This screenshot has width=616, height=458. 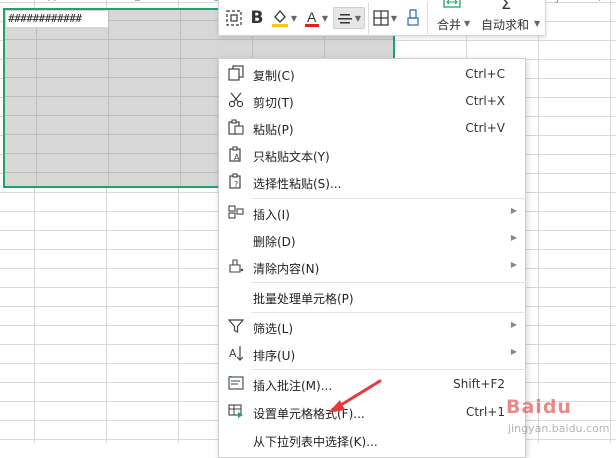 I want to click on menu-item-shortcut: Ctrl+C, so click(x=485, y=74).